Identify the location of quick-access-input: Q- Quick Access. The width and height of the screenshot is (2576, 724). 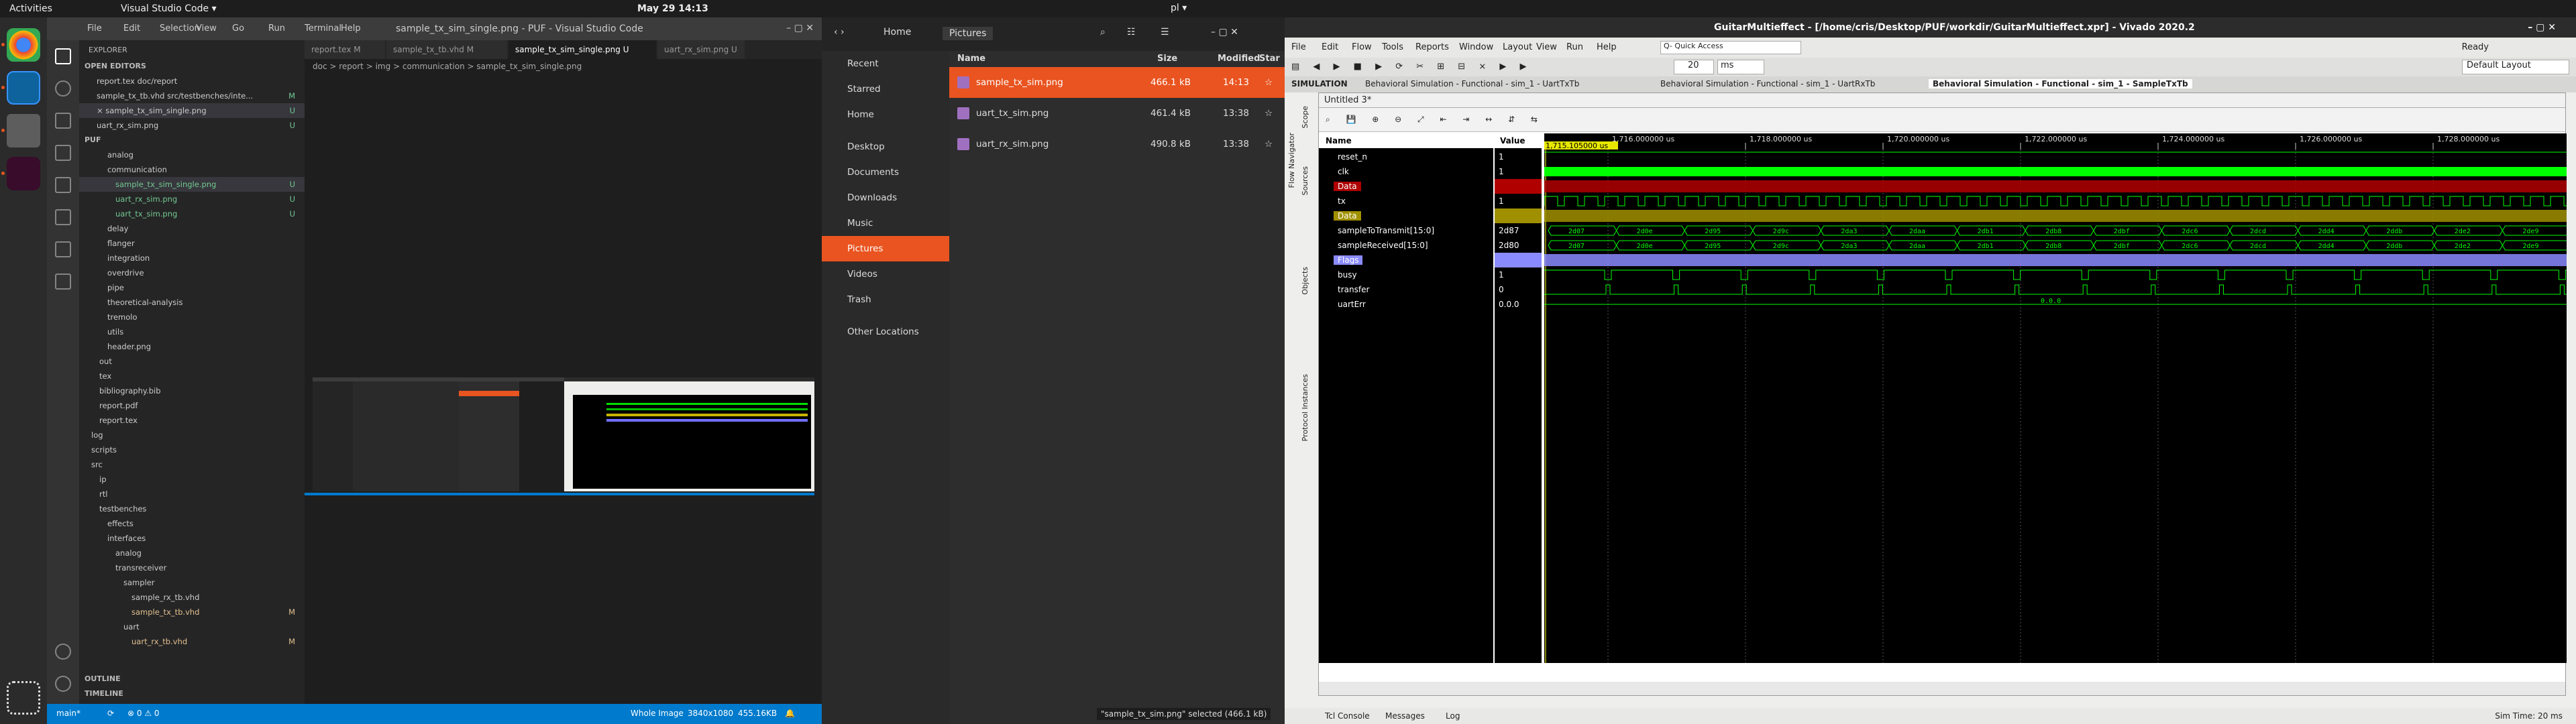
(1730, 47).